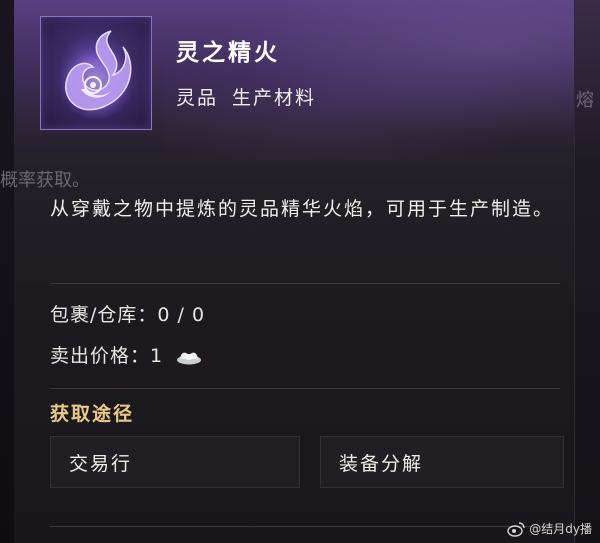 This screenshot has height=543, width=600. Describe the element at coordinates (92, 414) in the screenshot. I see `sources-title: 获取途径` at that location.